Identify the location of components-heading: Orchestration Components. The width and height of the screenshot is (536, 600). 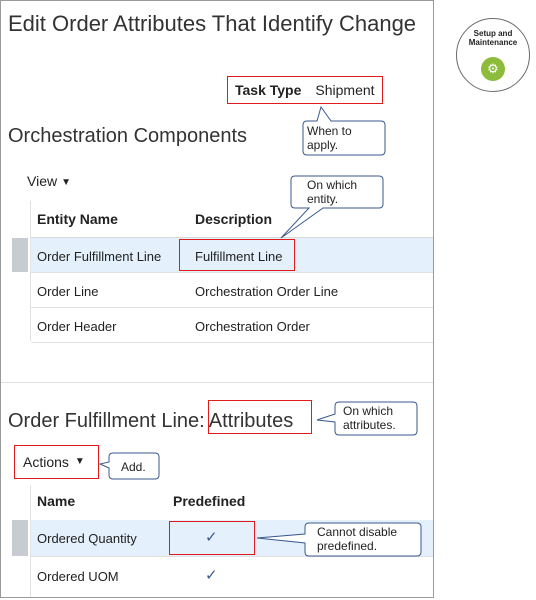
(128, 136).